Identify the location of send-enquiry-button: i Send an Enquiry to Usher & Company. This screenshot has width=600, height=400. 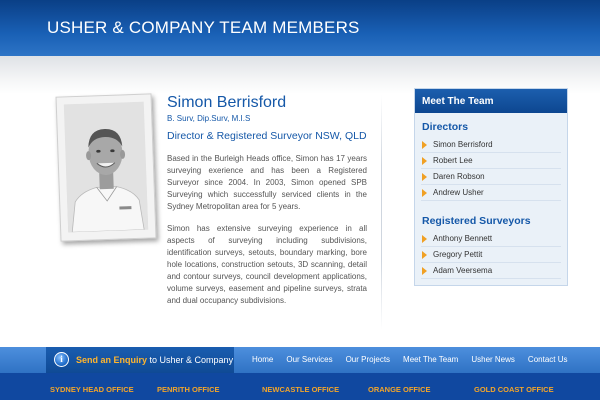
(140, 360).